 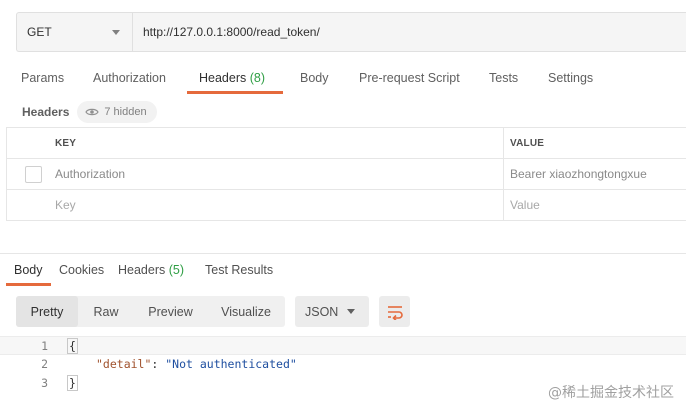 What do you see at coordinates (346, 205) in the screenshot?
I see `table-row-new: Key Value` at bounding box center [346, 205].